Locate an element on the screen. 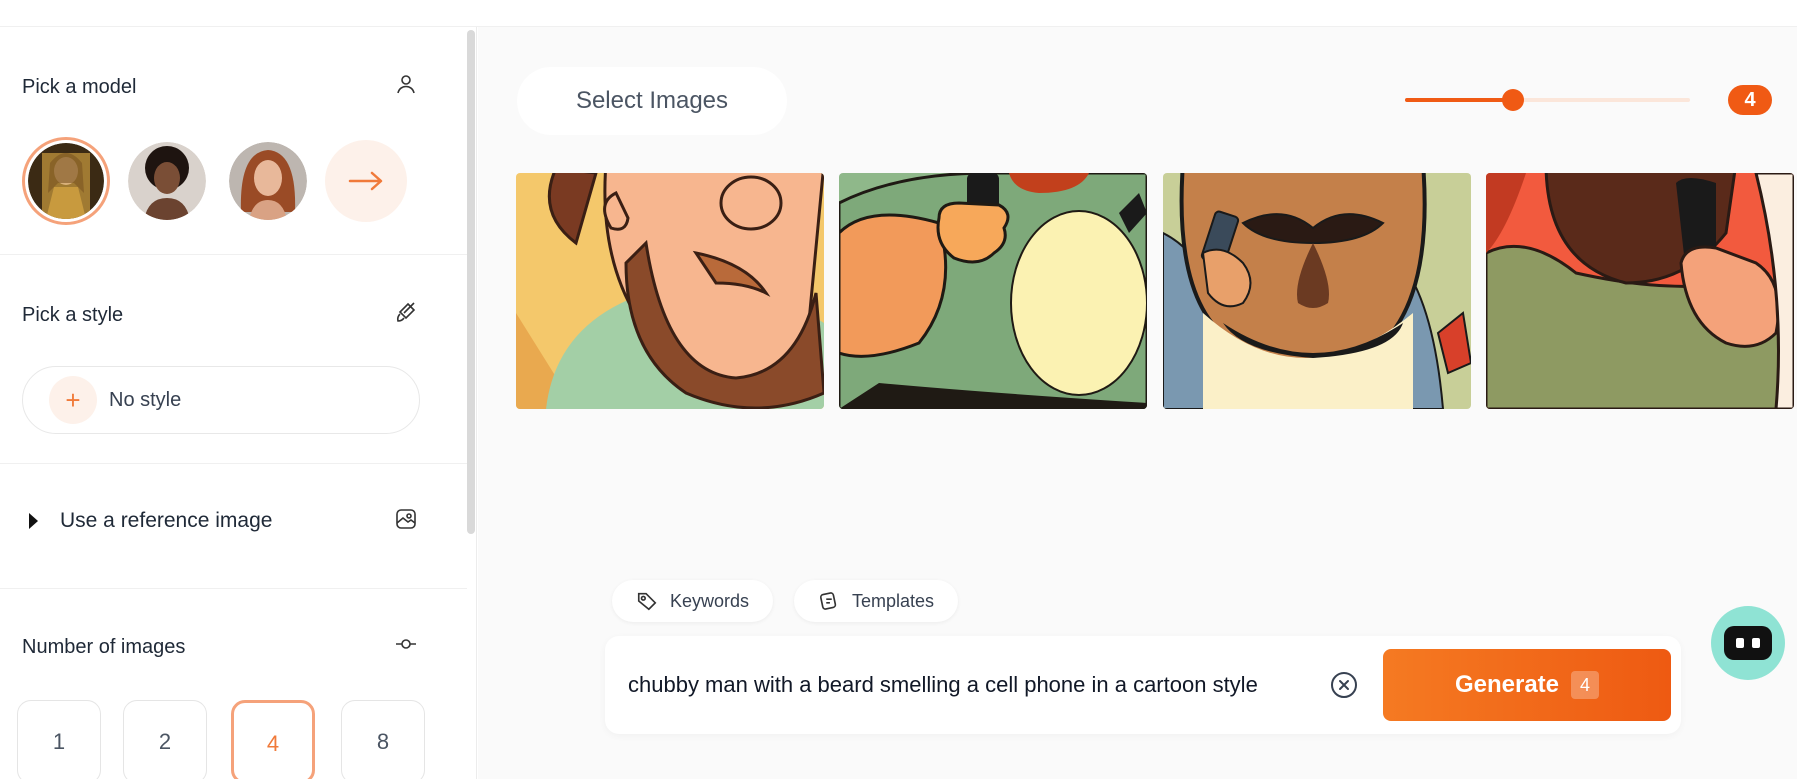 The width and height of the screenshot is (1797, 779). reference-image-label: Use a reference image is located at coordinates (166, 520).